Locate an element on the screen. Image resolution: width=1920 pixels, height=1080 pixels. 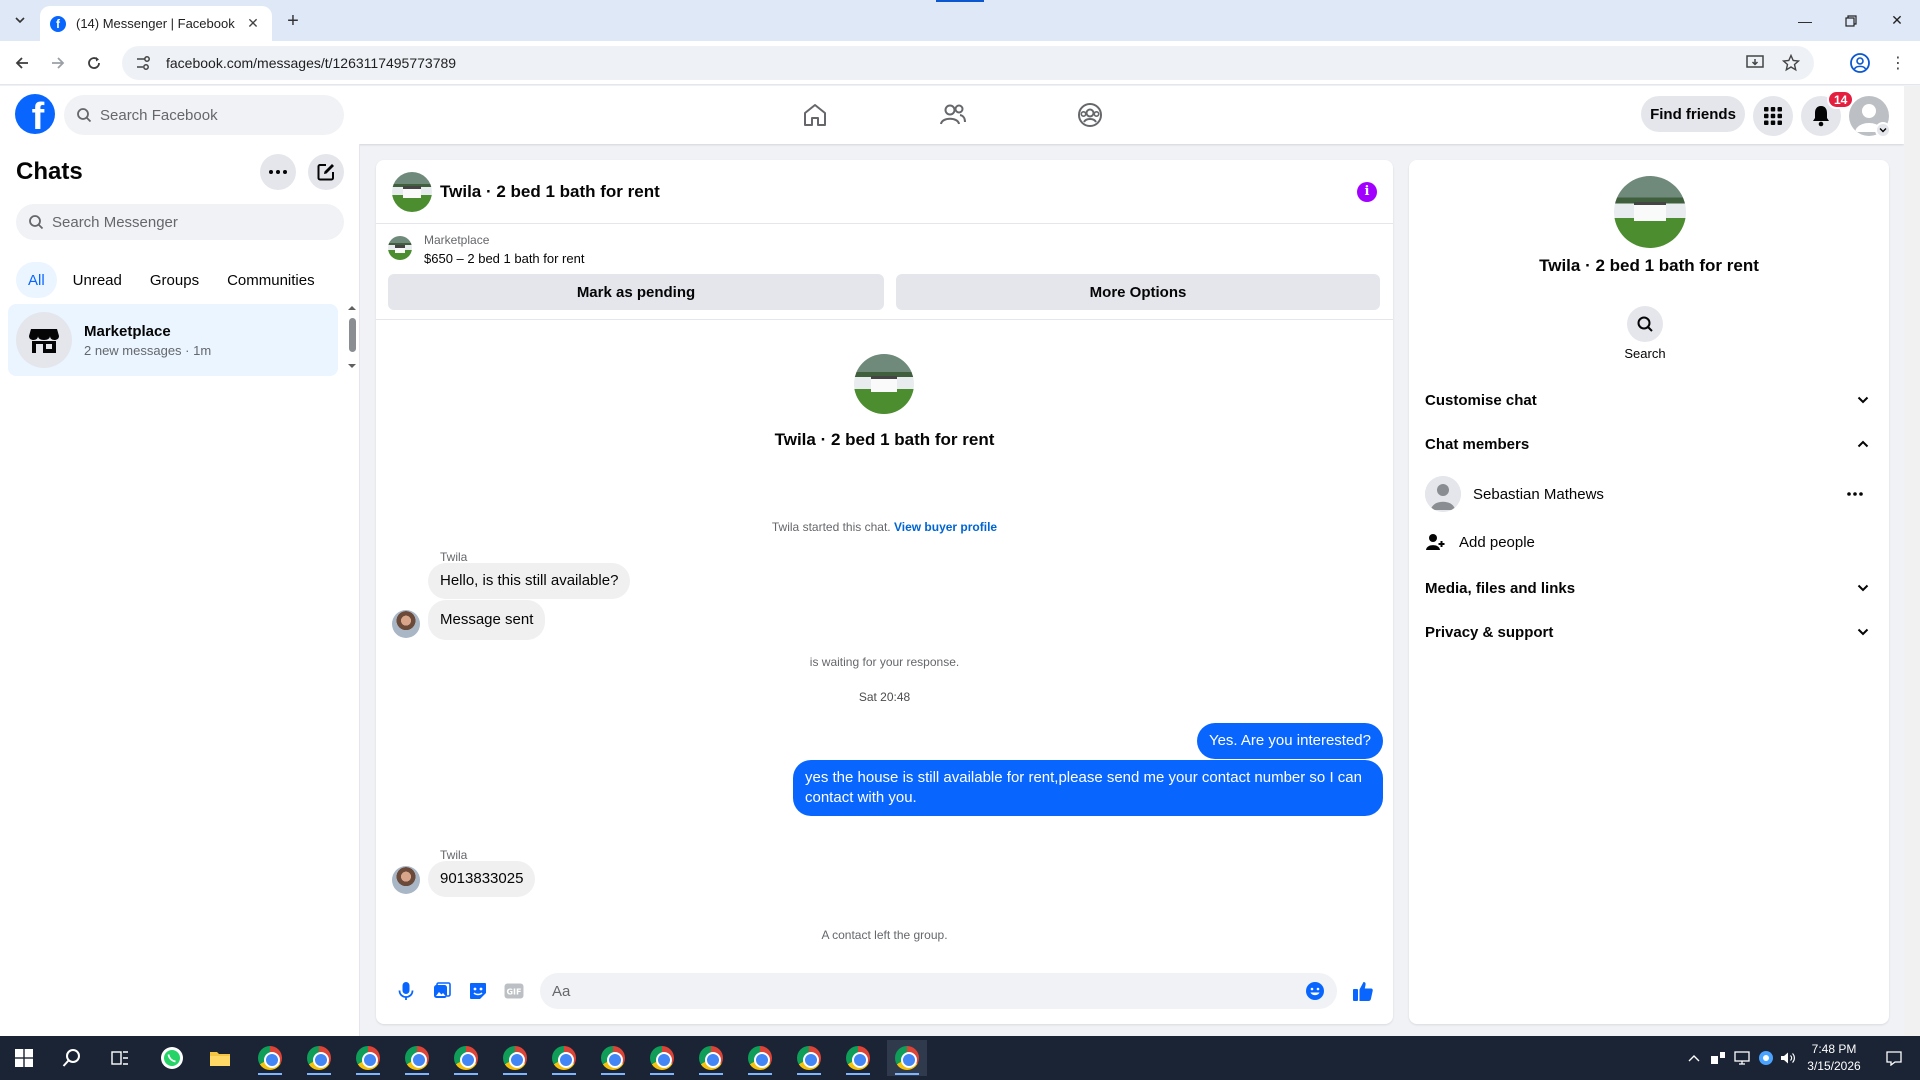
bookmark-star-icon is located at coordinates (1791, 63).